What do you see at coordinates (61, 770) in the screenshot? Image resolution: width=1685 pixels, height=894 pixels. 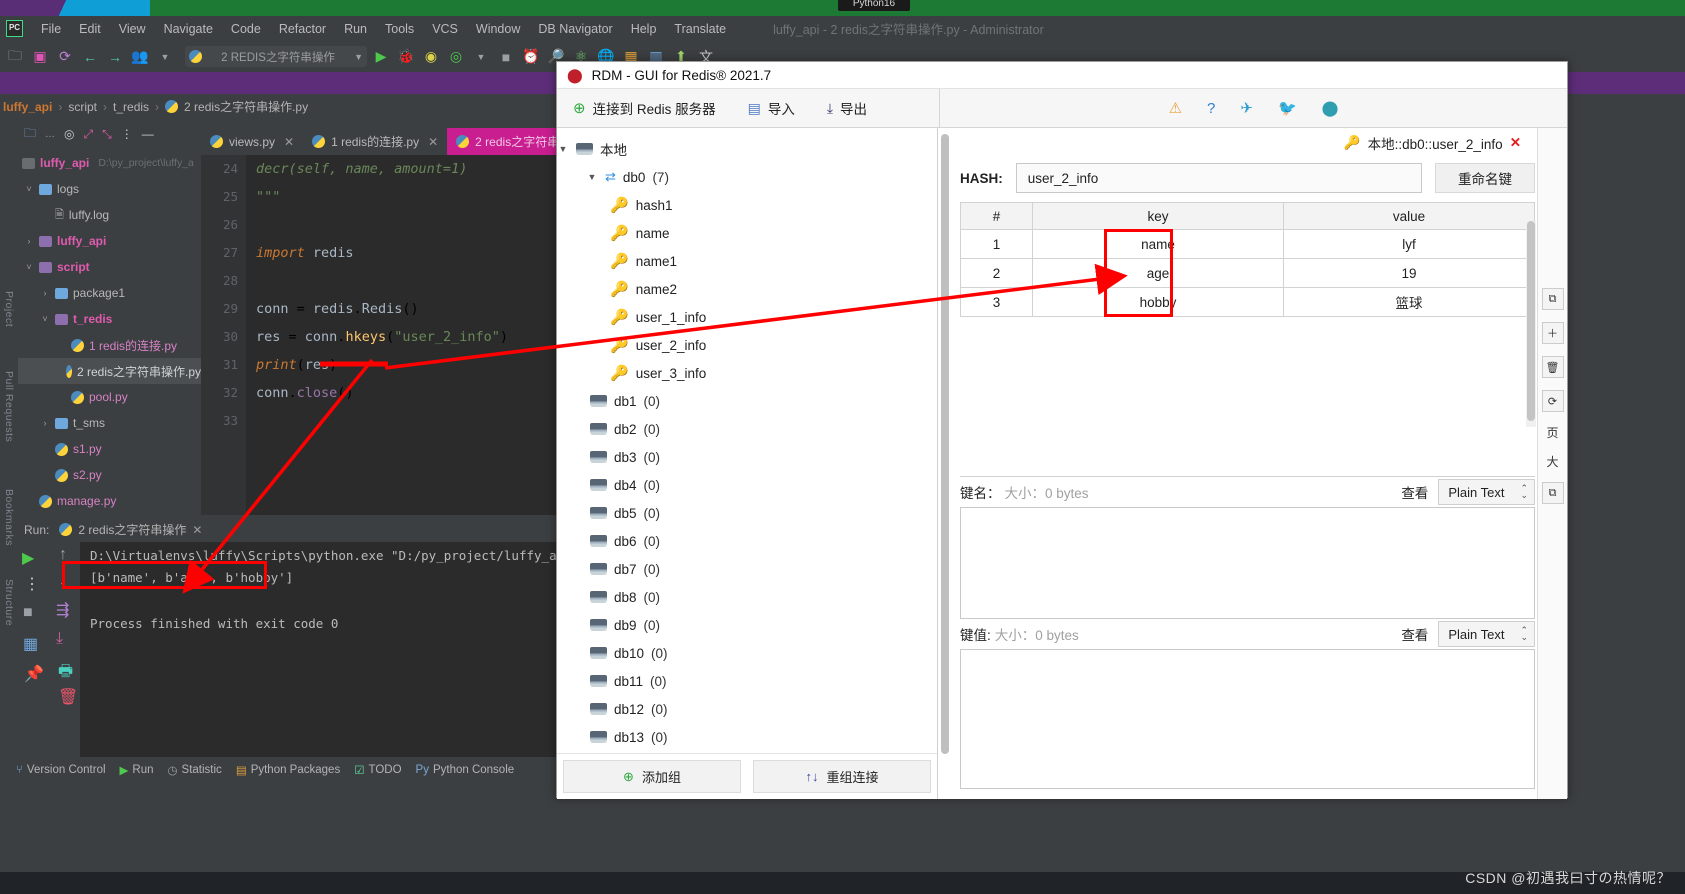 I see `bottom-item-version-control: ⑂ Version Control` at bounding box center [61, 770].